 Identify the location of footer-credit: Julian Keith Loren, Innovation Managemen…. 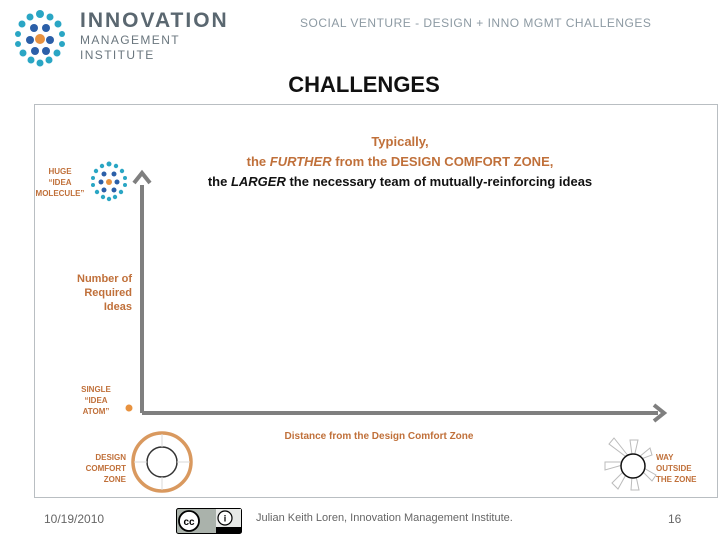
(384, 518).